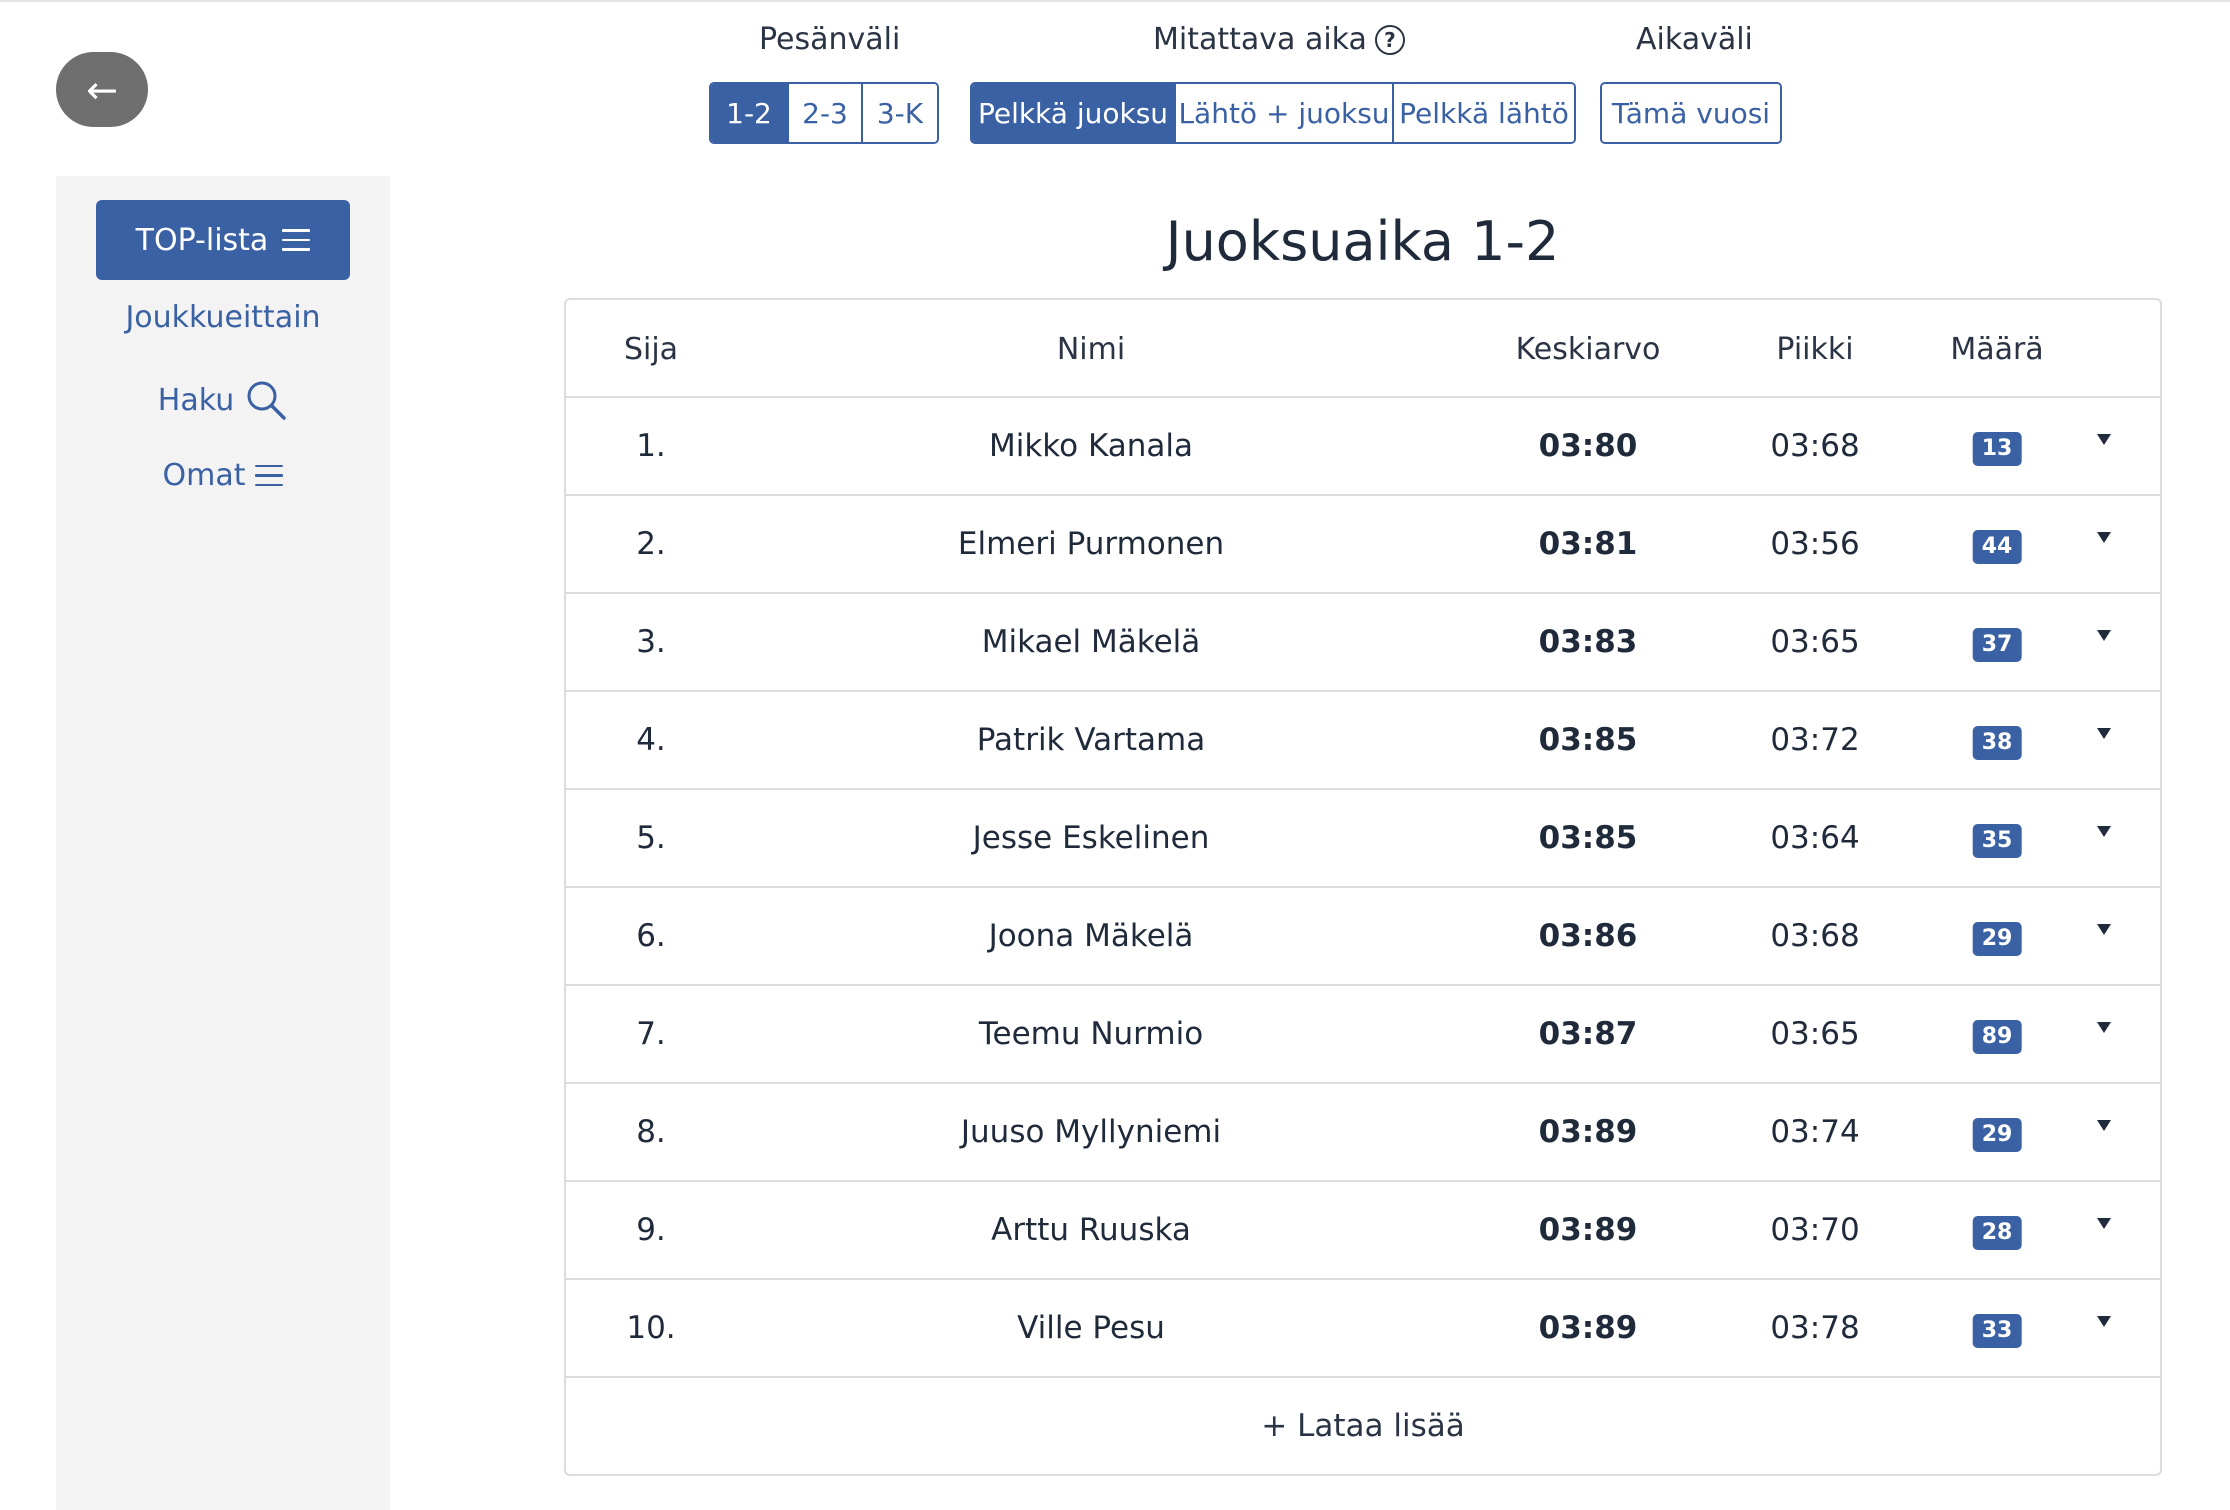 The height and width of the screenshot is (1510, 2230). Describe the element at coordinates (1363, 1329) in the screenshot. I see `table-row: 10. Ville Pesu 03:89 03:78 33` at that location.